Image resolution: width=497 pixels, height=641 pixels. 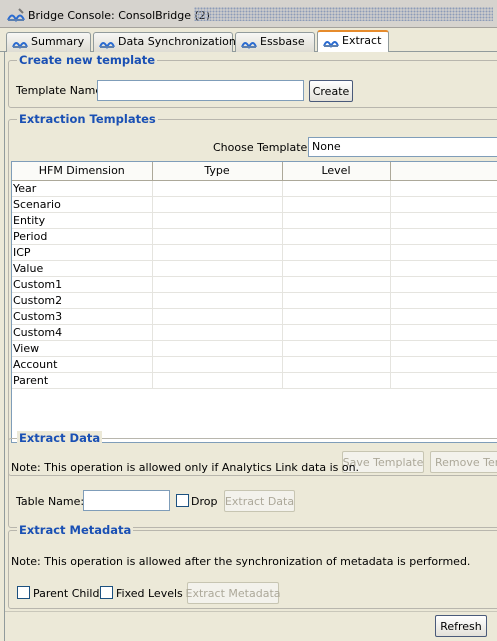 I want to click on column-header, so click(x=443, y=171).